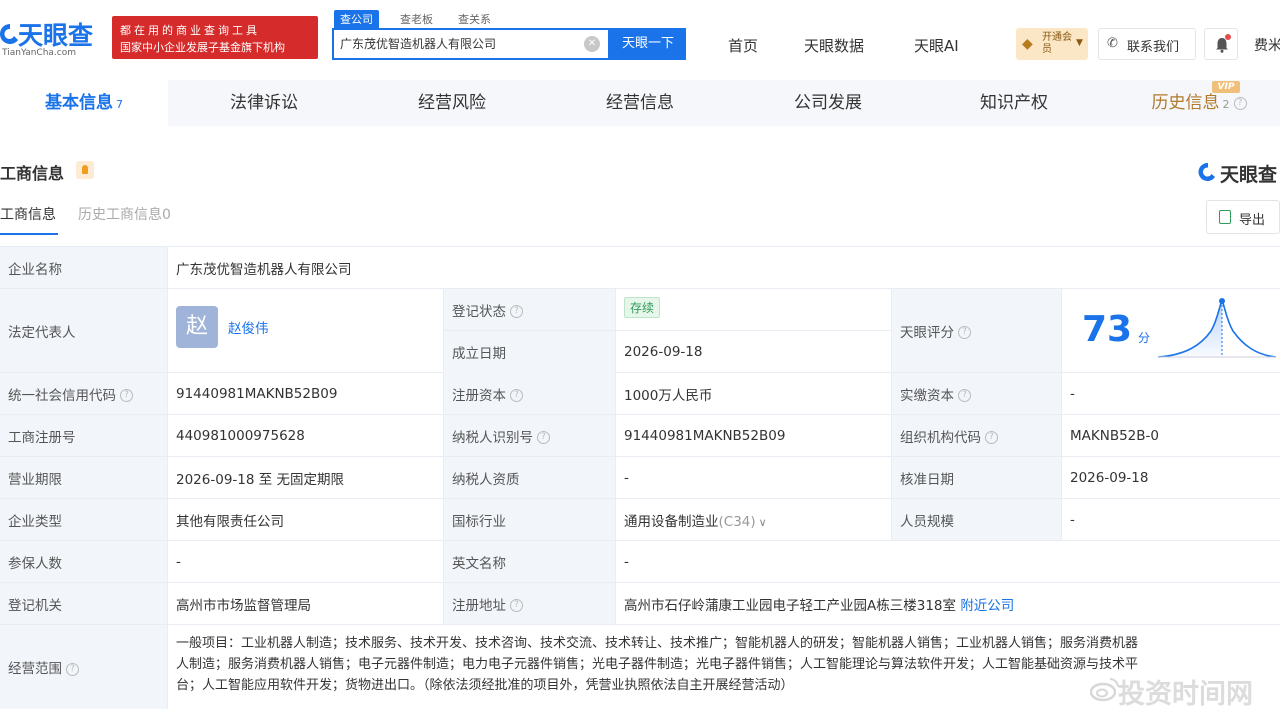  What do you see at coordinates (936, 45) in the screenshot?
I see `nav-tianyan-ai: 天眼AI` at bounding box center [936, 45].